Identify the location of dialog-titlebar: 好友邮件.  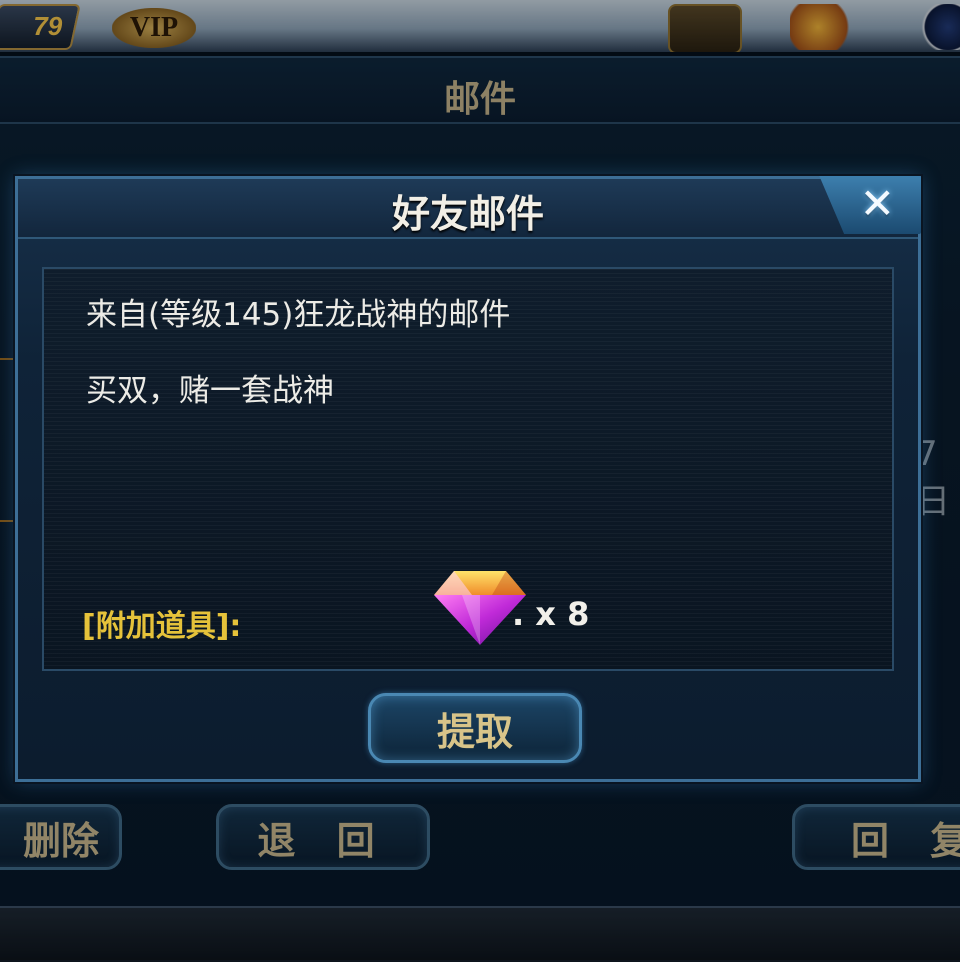
(468, 209).